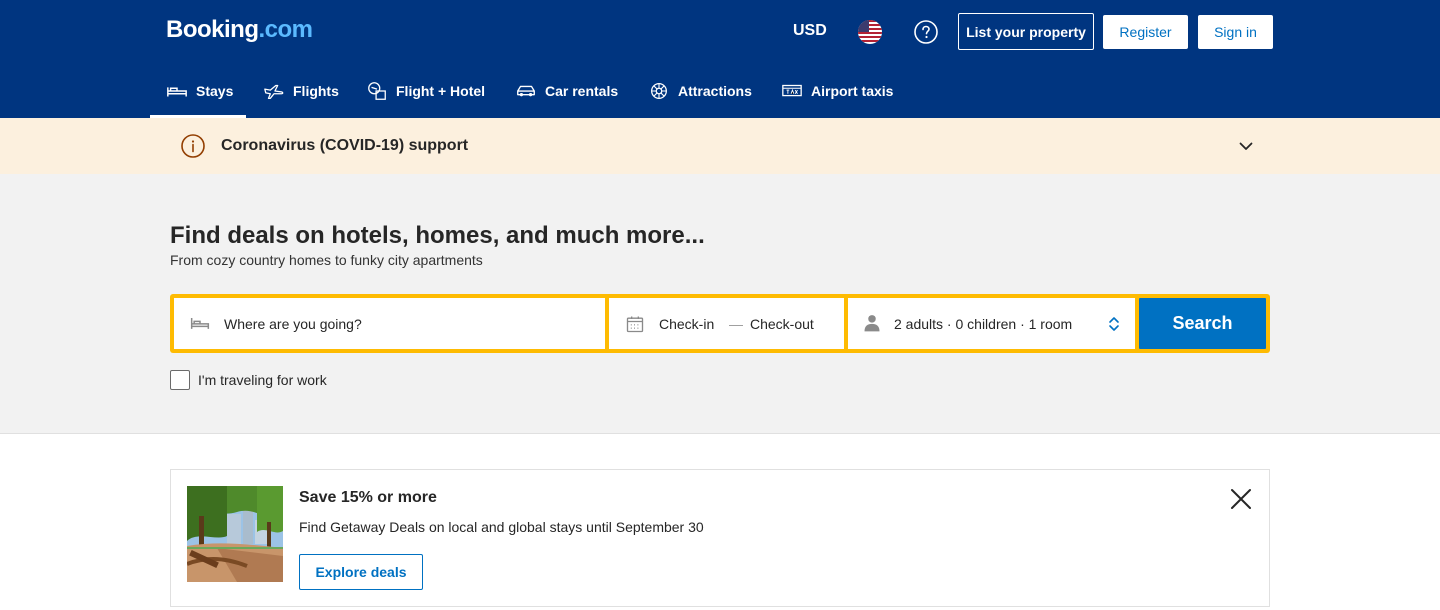  Describe the element at coordinates (316, 91) in the screenshot. I see `nav-label: Flights` at that location.